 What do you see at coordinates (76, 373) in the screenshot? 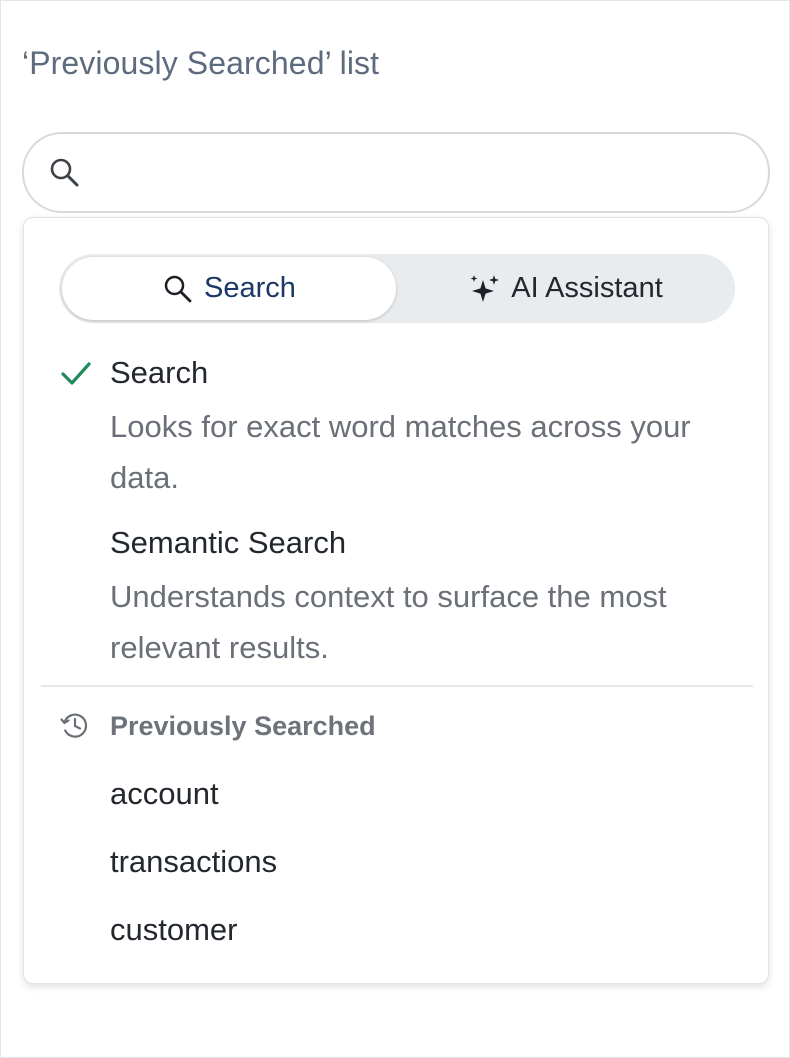
I see `check-icon` at bounding box center [76, 373].